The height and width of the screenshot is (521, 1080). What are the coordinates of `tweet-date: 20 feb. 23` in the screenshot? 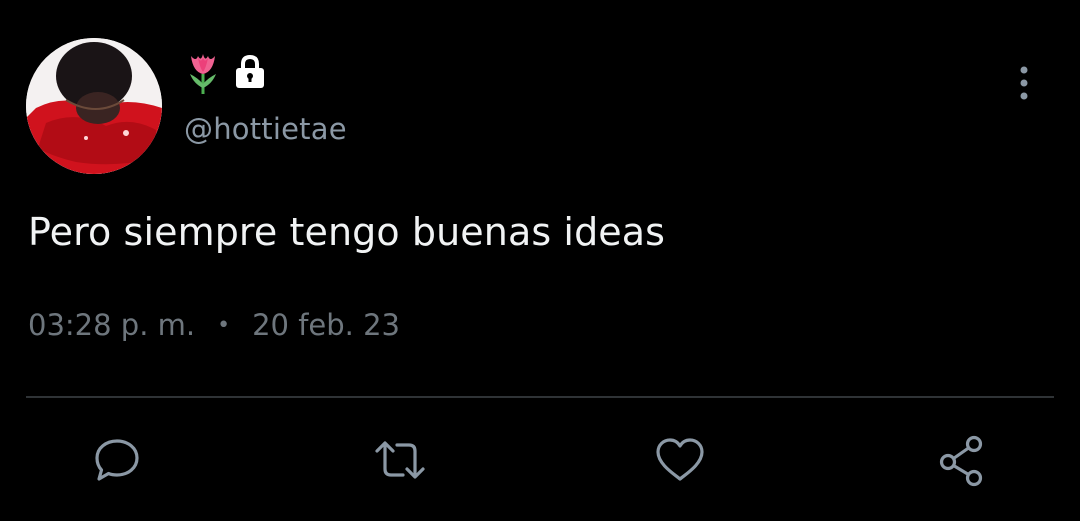 It's located at (326, 325).